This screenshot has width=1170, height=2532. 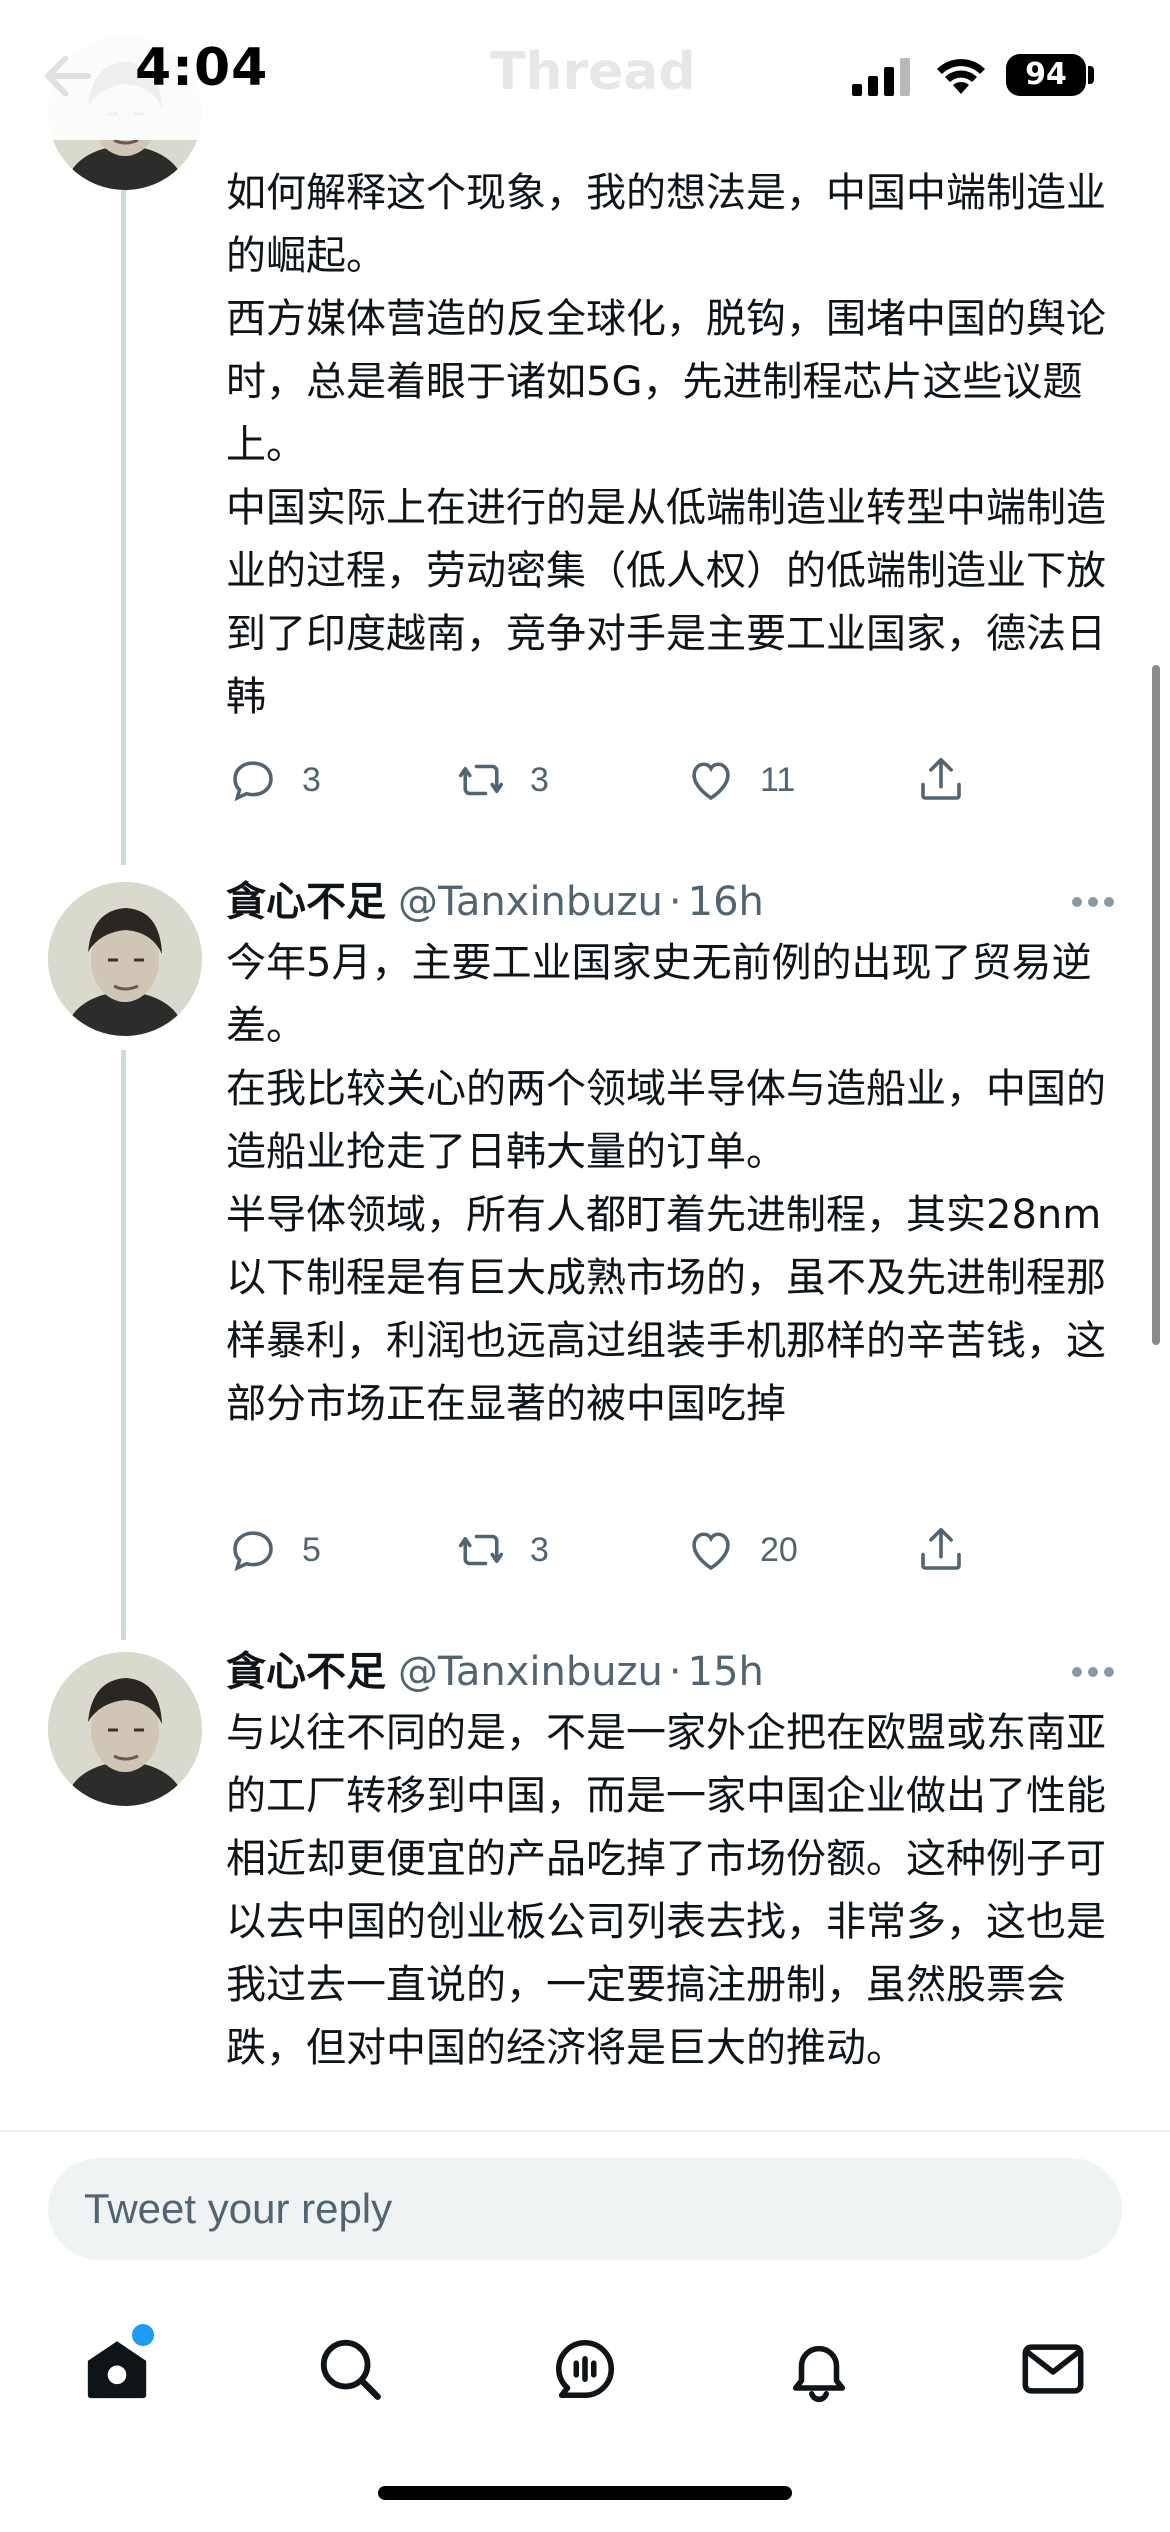 I want to click on battery-indicator: 94, so click(x=1046, y=75).